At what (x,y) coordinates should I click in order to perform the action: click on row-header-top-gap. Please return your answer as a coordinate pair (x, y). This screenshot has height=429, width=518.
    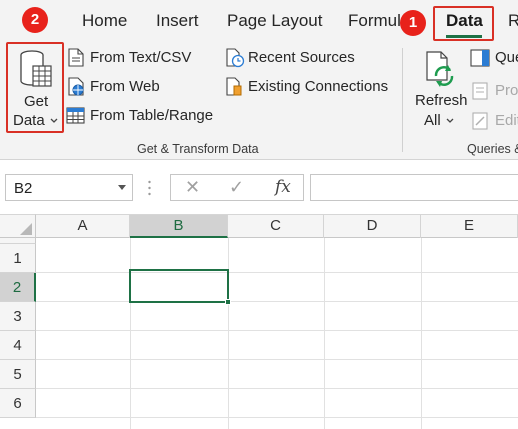
    Looking at the image, I should click on (18, 241).